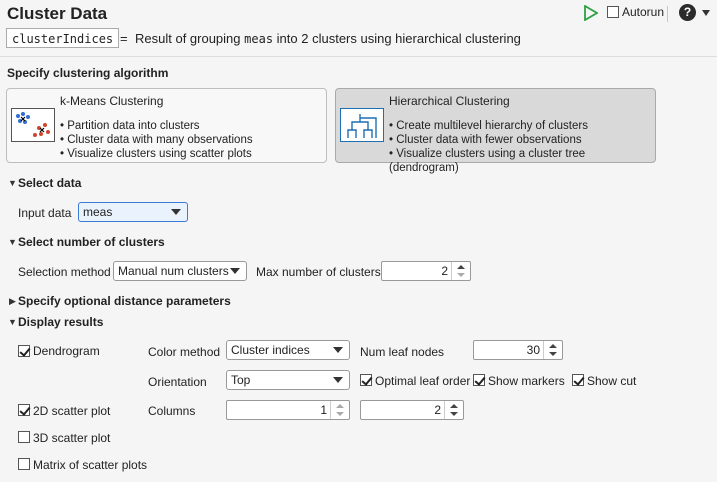 This screenshot has height=482, width=717. What do you see at coordinates (241, 380) in the screenshot?
I see `orientation-value: Top` at bounding box center [241, 380].